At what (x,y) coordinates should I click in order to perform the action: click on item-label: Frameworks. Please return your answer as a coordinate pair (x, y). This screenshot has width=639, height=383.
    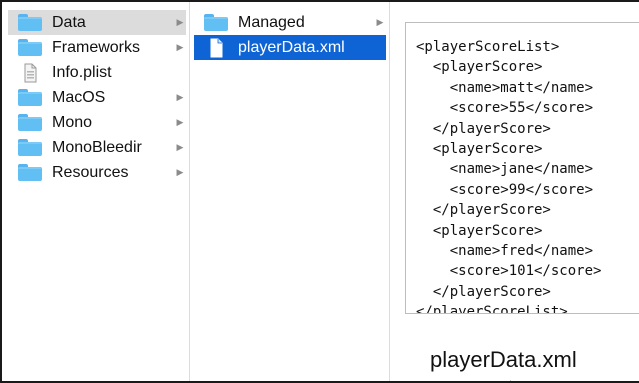
    Looking at the image, I should click on (96, 47).